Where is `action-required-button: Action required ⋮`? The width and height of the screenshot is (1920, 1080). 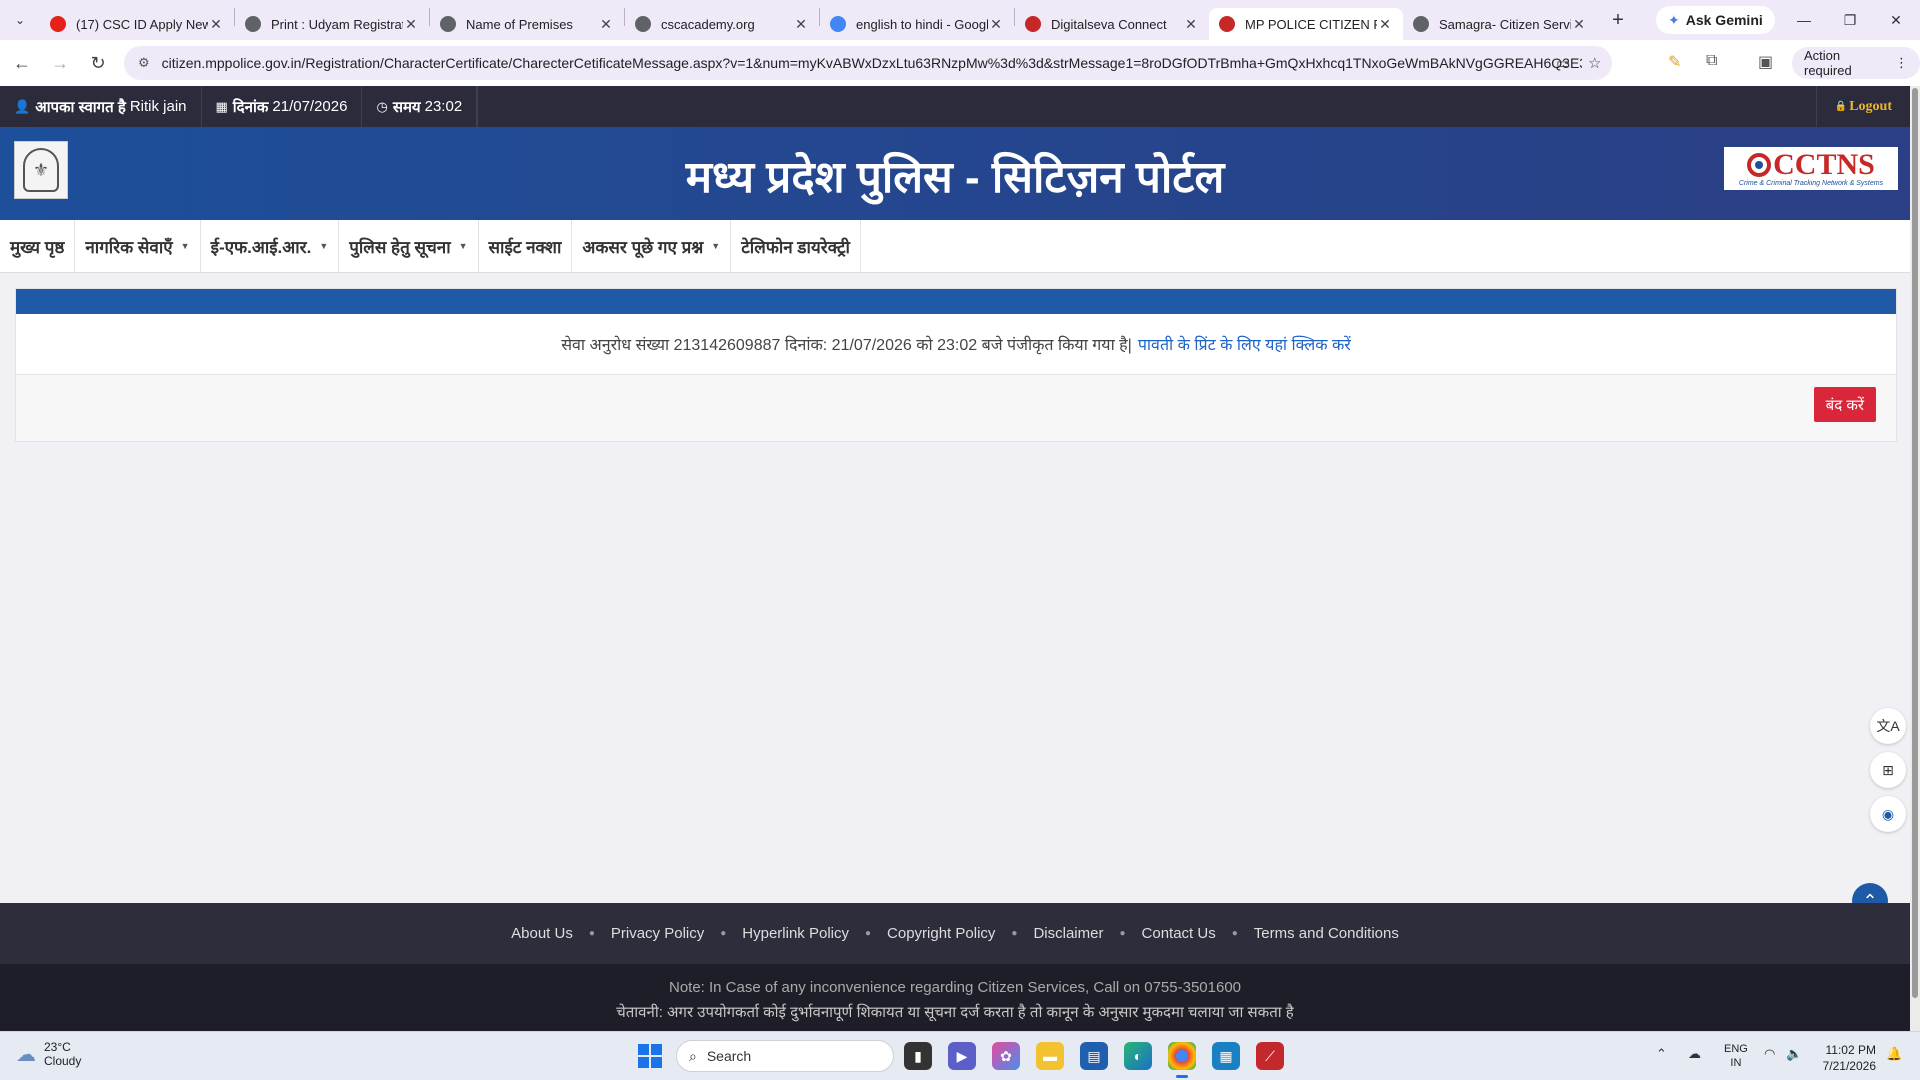 action-required-button: Action required ⋮ is located at coordinates (1856, 63).